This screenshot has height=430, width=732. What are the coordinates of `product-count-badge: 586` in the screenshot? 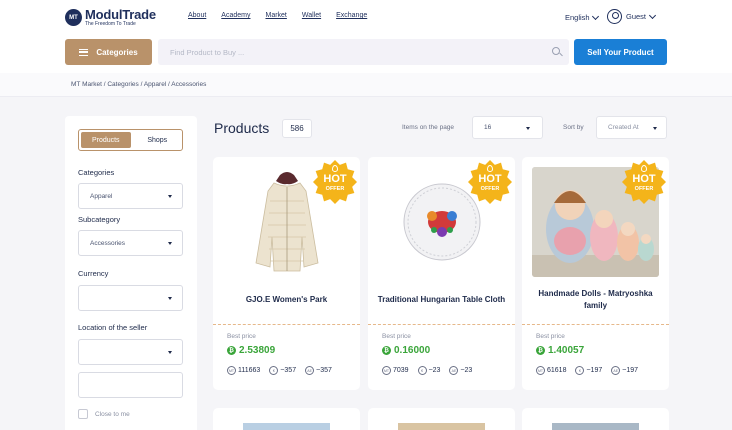 It's located at (297, 128).